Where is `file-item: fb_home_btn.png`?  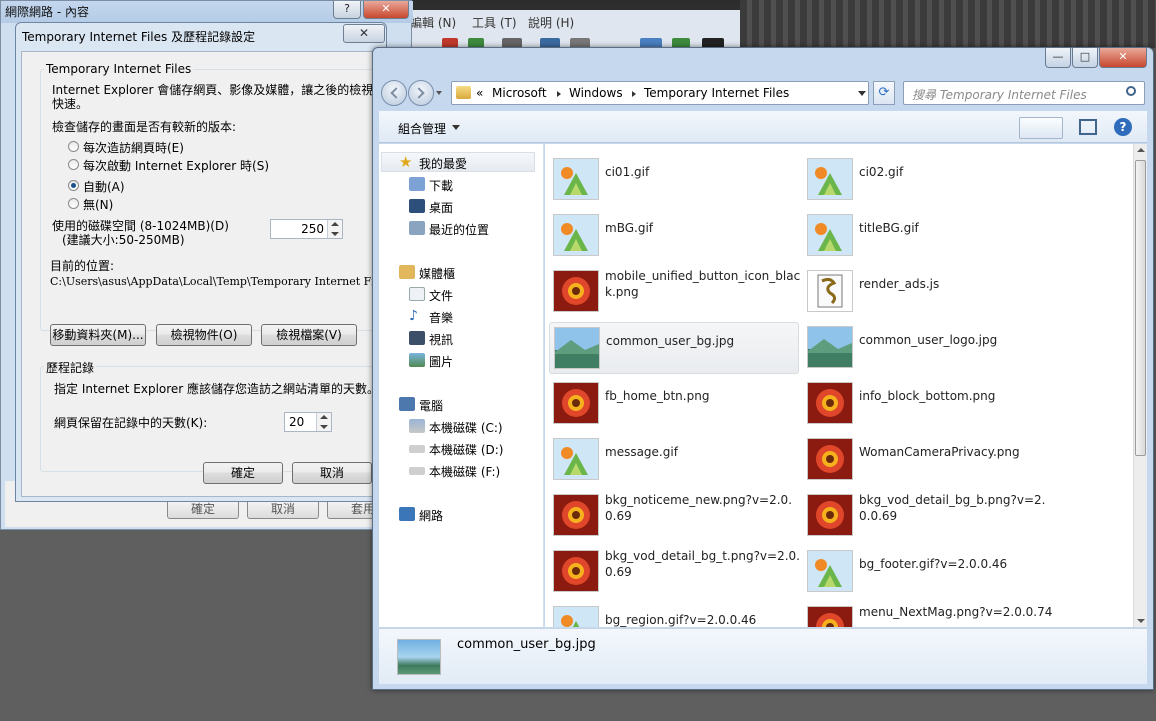 file-item: fb_home_btn.png is located at coordinates (674, 404).